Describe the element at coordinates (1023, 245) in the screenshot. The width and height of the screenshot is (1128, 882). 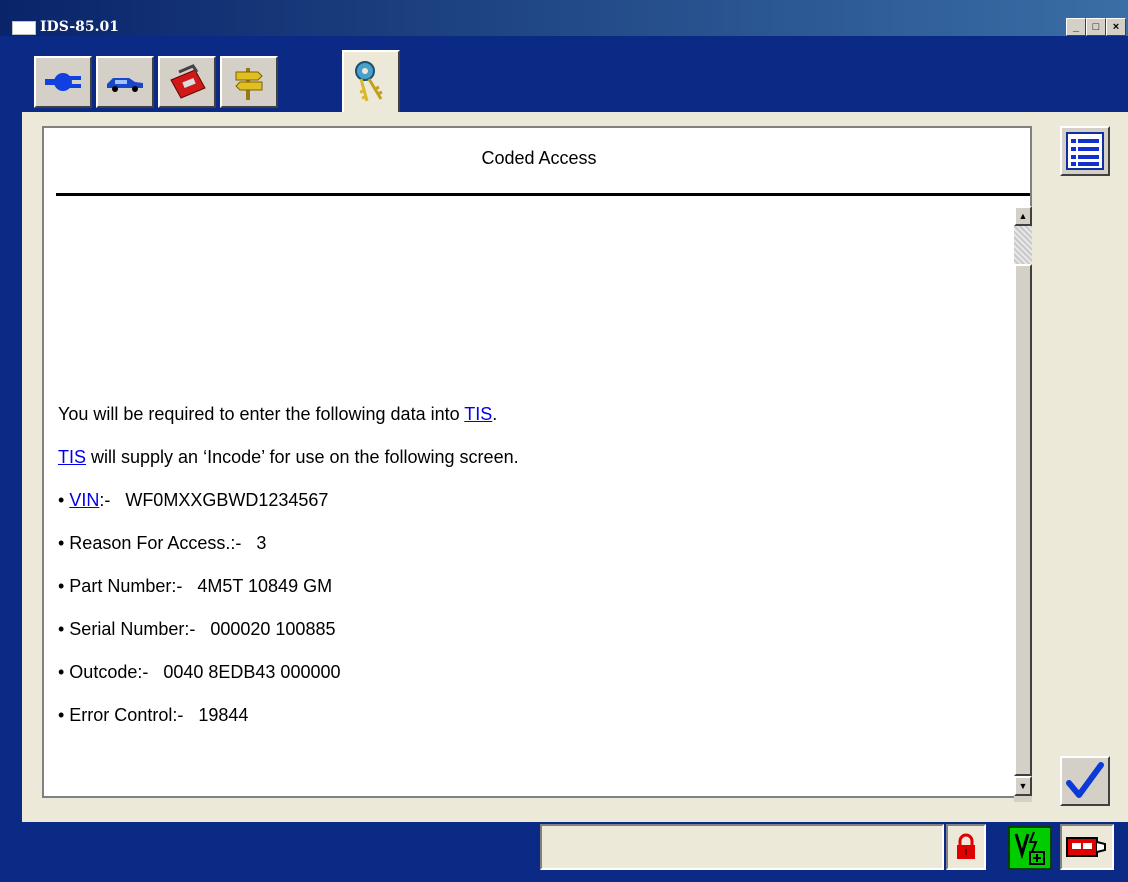
I see `scroll-track` at that location.